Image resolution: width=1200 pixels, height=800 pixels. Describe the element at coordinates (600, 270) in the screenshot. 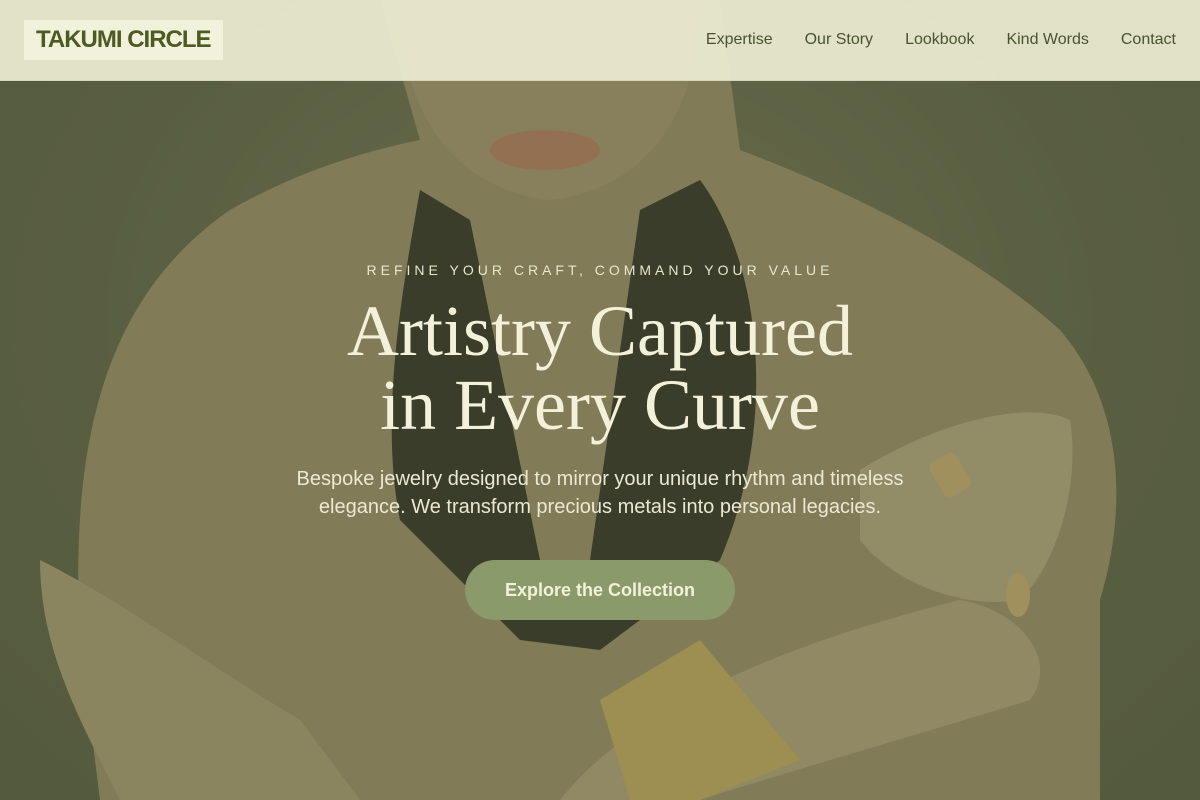

I see `hero-eyebrow: REFINE YOUR CRAFT, COMMAND YOUR VALUE` at that location.